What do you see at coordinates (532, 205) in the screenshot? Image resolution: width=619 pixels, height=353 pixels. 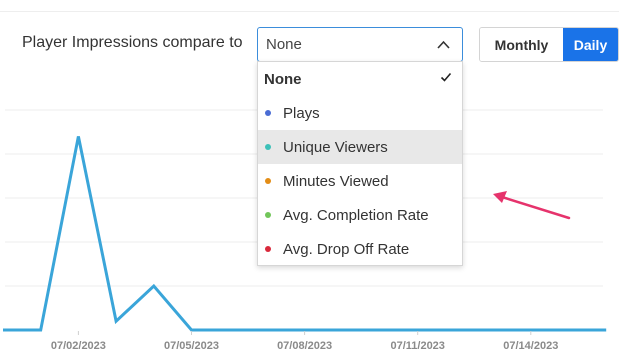 I see `arrow-pointer-icon` at bounding box center [532, 205].